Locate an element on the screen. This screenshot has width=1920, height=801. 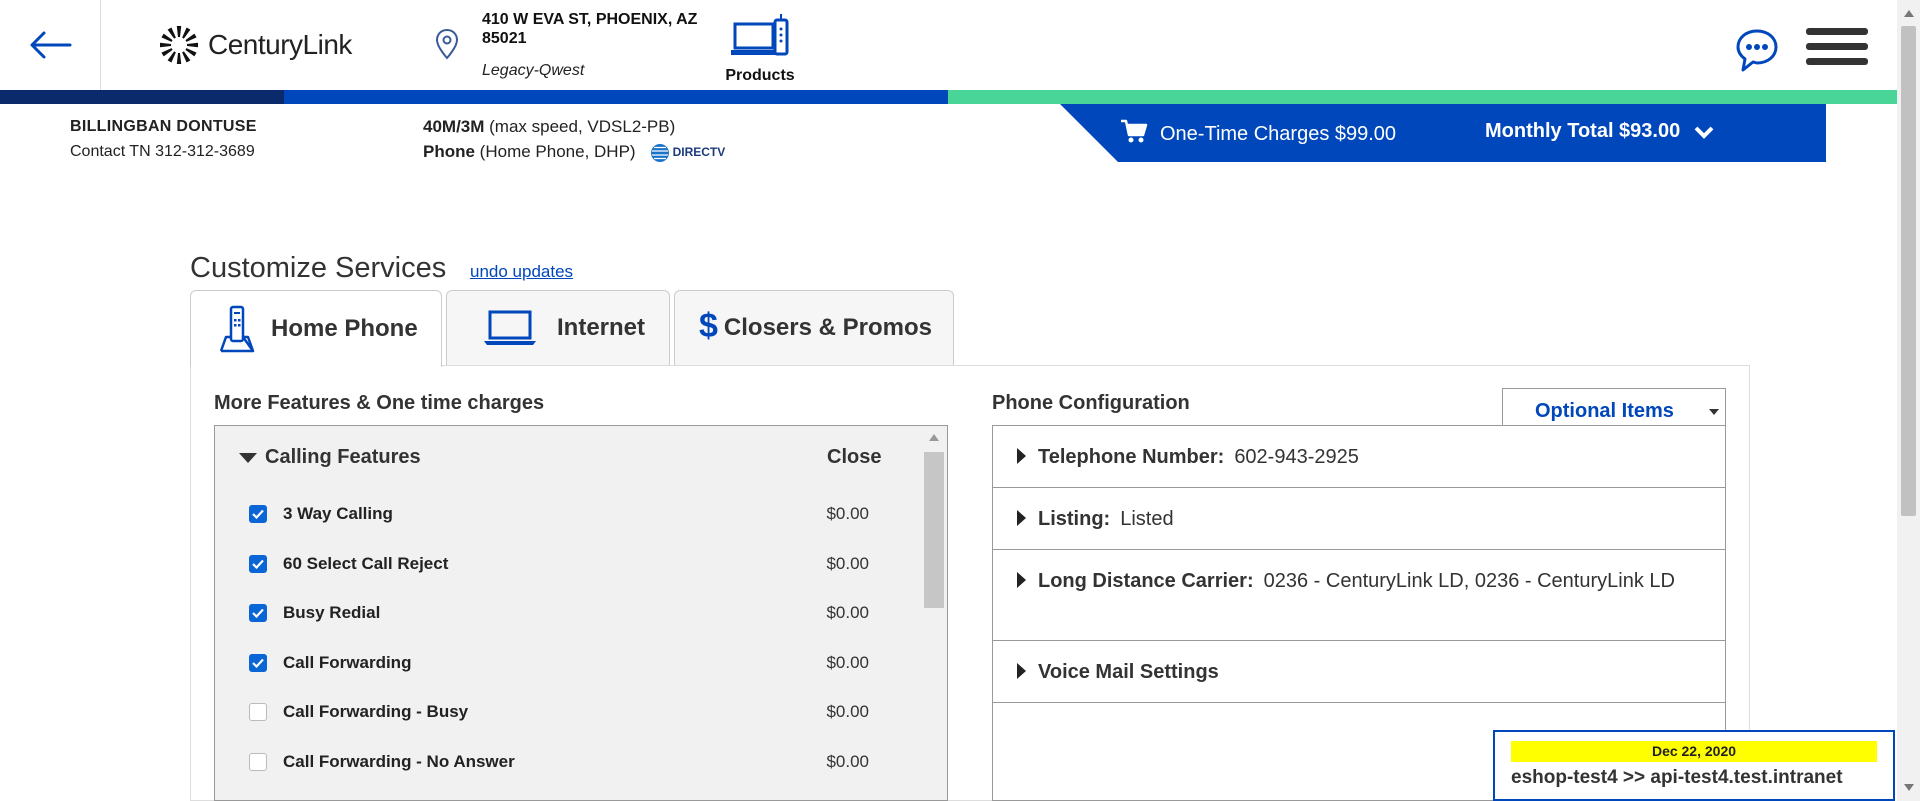
features-section-title: More Features & One time charges is located at coordinates (379, 403).